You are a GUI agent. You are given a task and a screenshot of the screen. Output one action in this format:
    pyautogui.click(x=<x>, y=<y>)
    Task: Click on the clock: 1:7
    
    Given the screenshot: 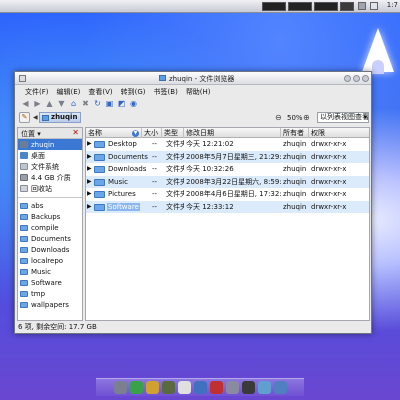 What is the action you would take?
    pyautogui.click(x=392, y=5)
    